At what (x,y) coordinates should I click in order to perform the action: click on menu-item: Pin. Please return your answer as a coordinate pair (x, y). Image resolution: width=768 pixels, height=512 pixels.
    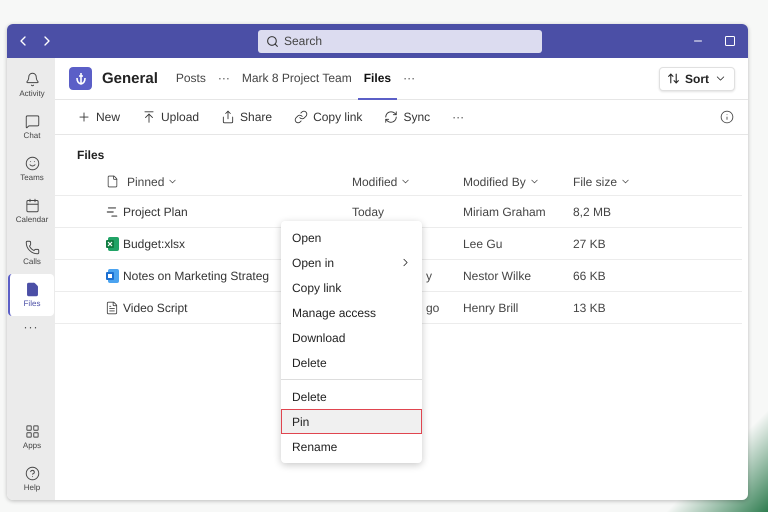
    Looking at the image, I should click on (351, 421).